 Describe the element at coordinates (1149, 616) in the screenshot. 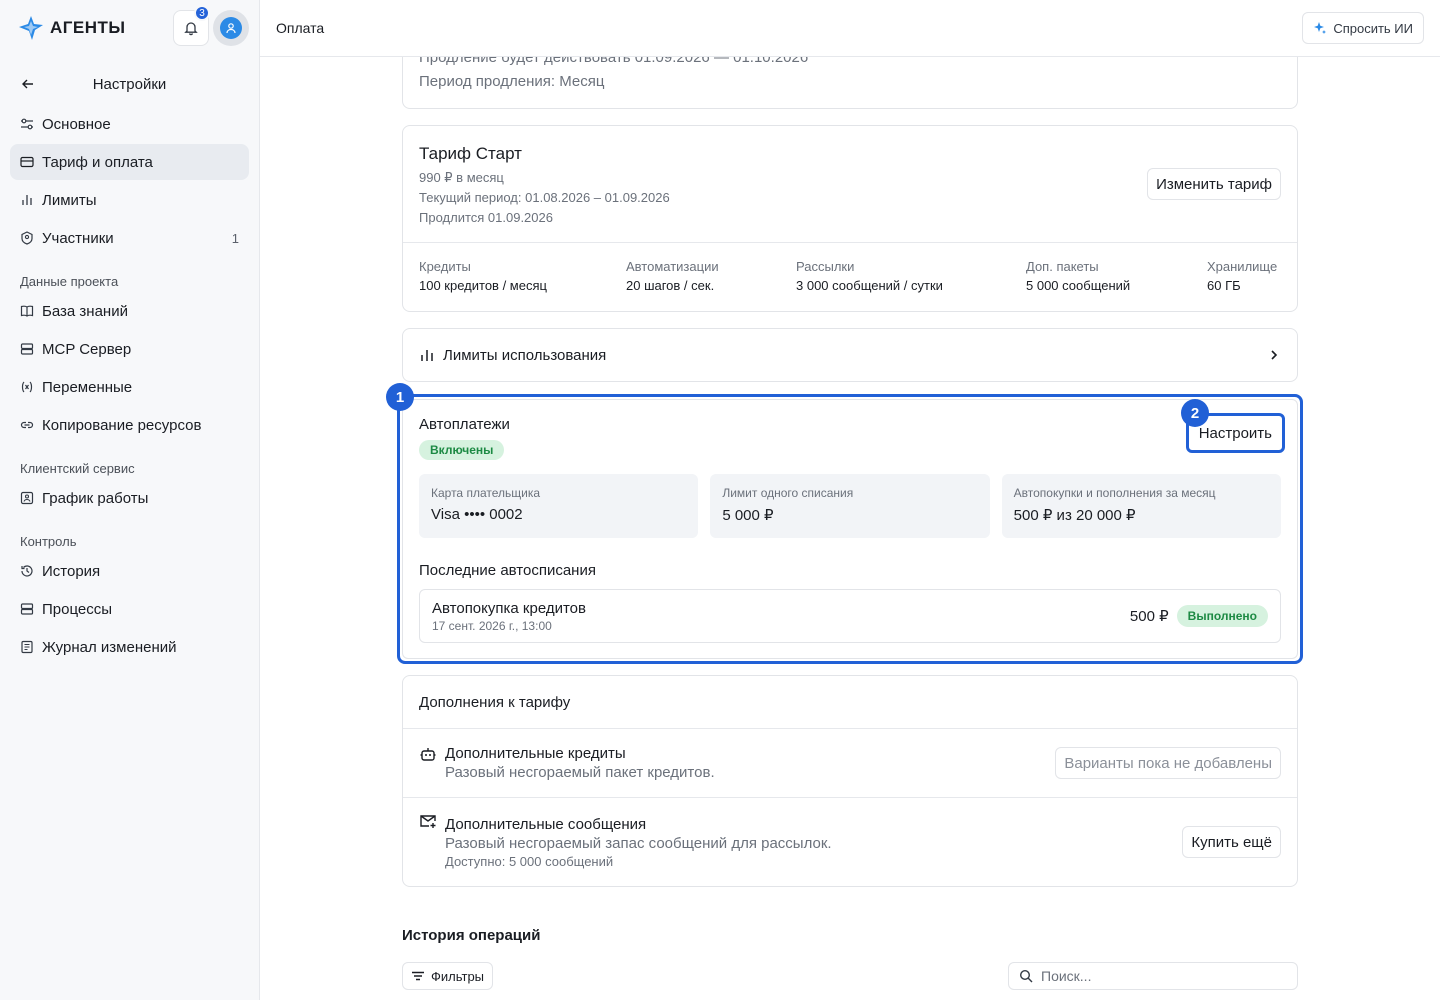

I see `charge-amount: 500 ₽` at that location.